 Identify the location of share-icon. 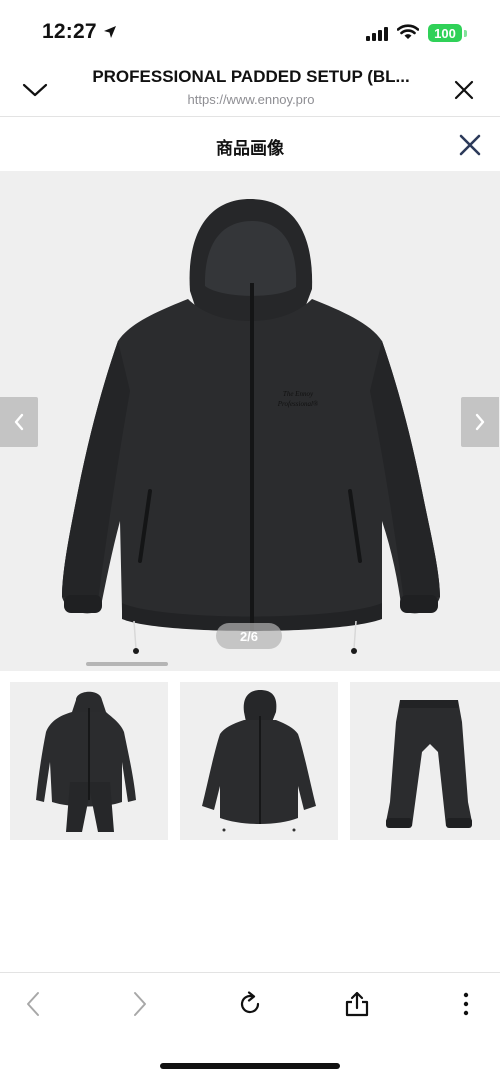
(357, 1004).